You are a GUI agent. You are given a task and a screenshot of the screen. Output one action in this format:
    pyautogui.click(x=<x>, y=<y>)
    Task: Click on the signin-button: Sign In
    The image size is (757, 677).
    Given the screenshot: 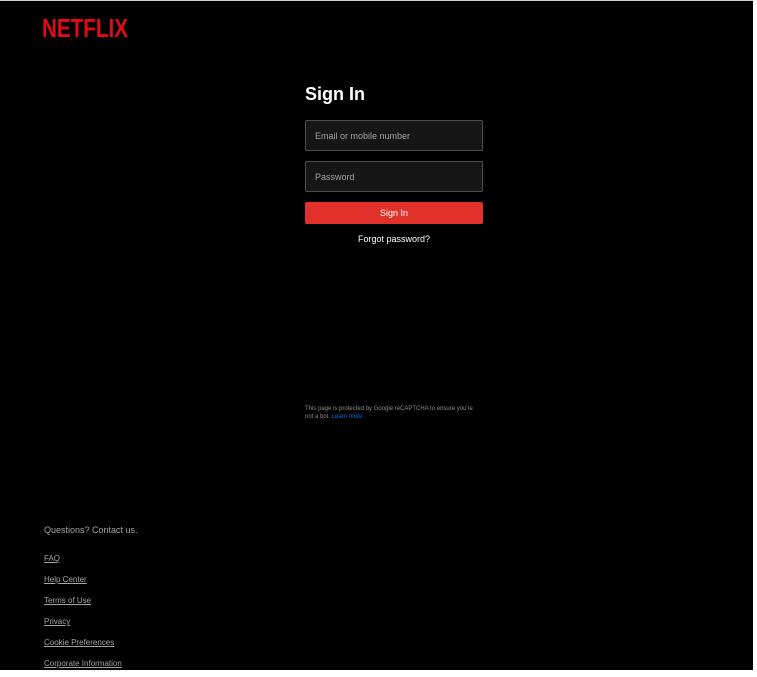 What is the action you would take?
    pyautogui.click(x=394, y=213)
    